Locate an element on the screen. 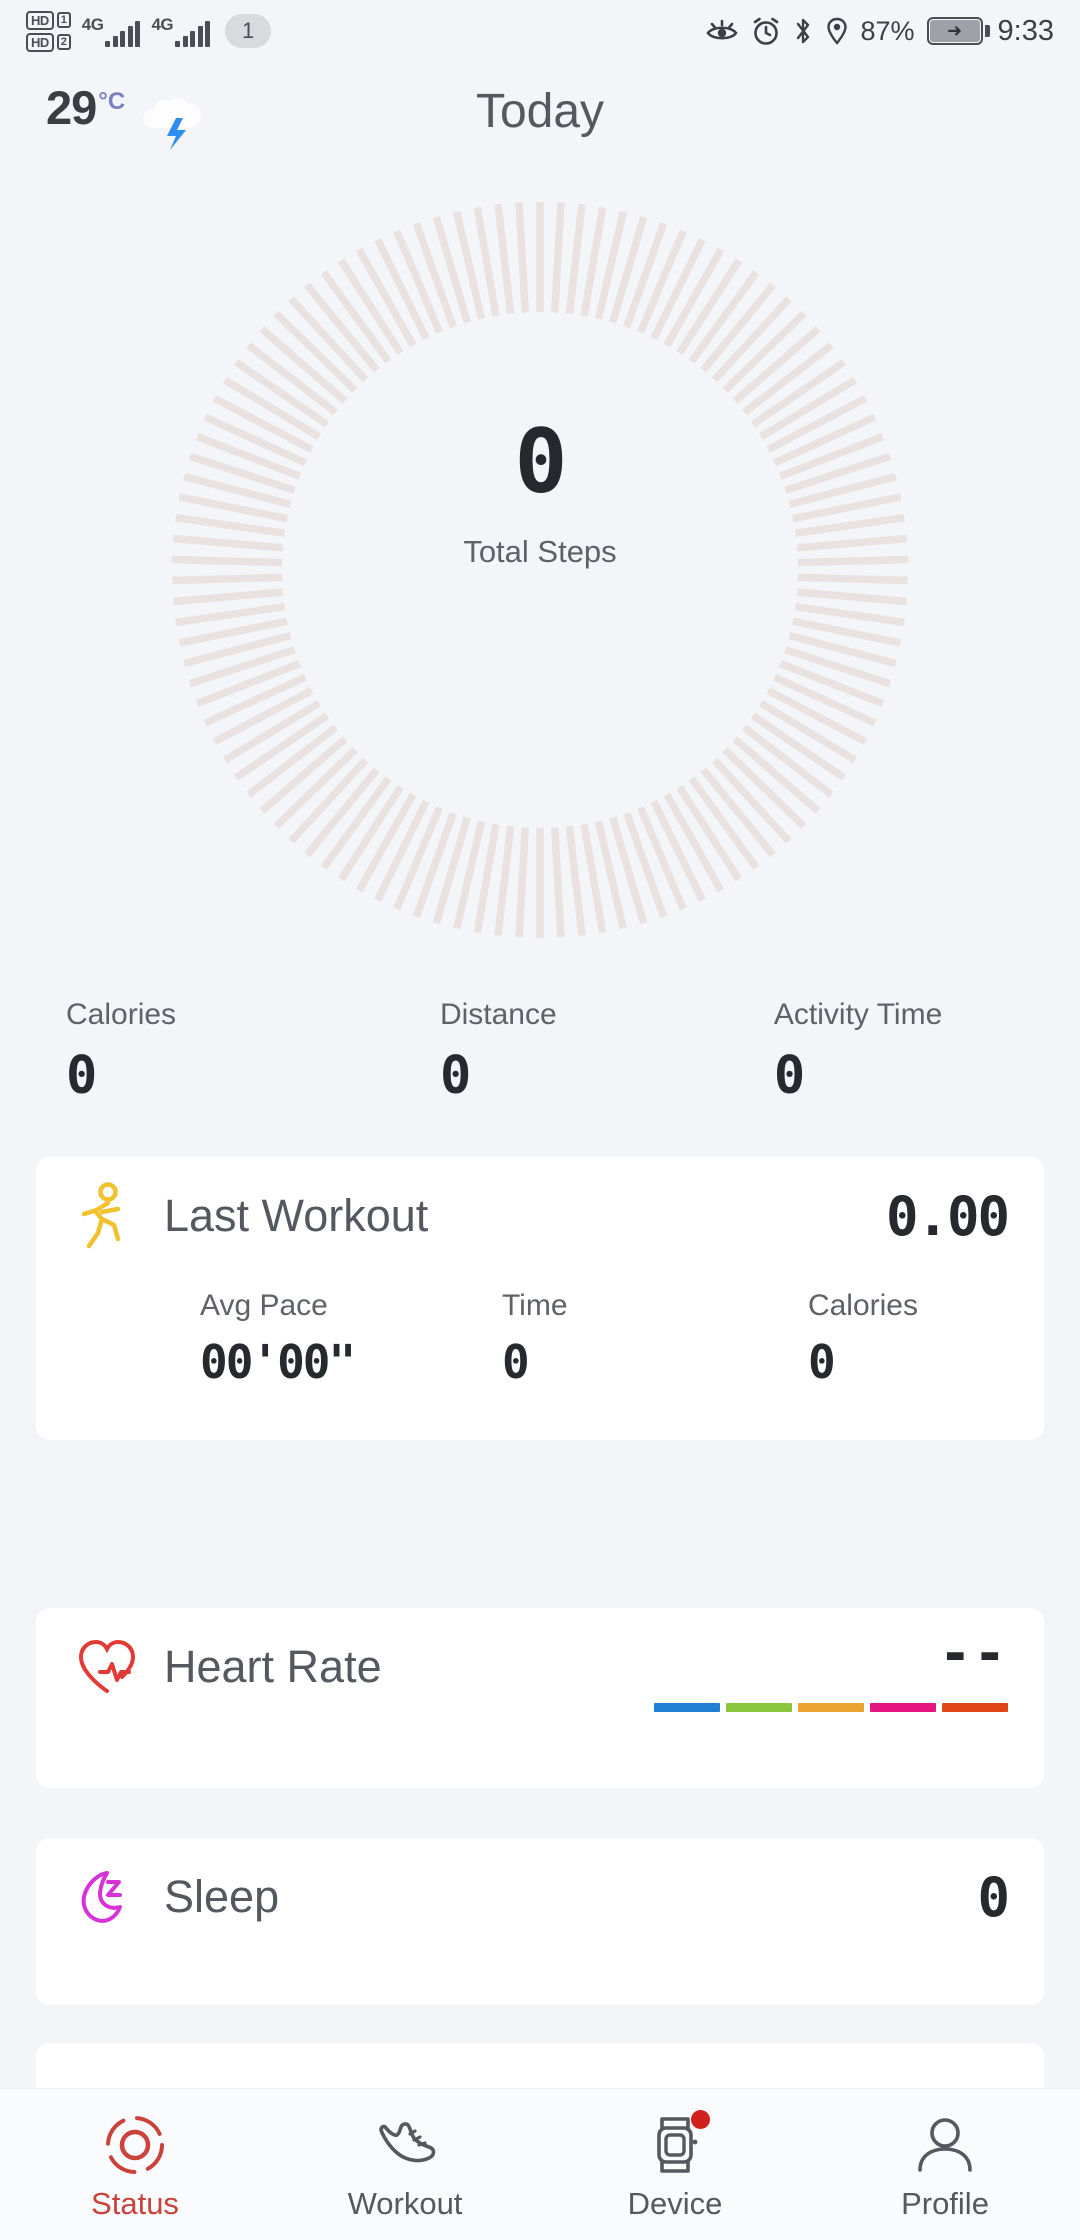 This screenshot has width=1080, height=2240. notification-count-badge: 1 is located at coordinates (248, 31).